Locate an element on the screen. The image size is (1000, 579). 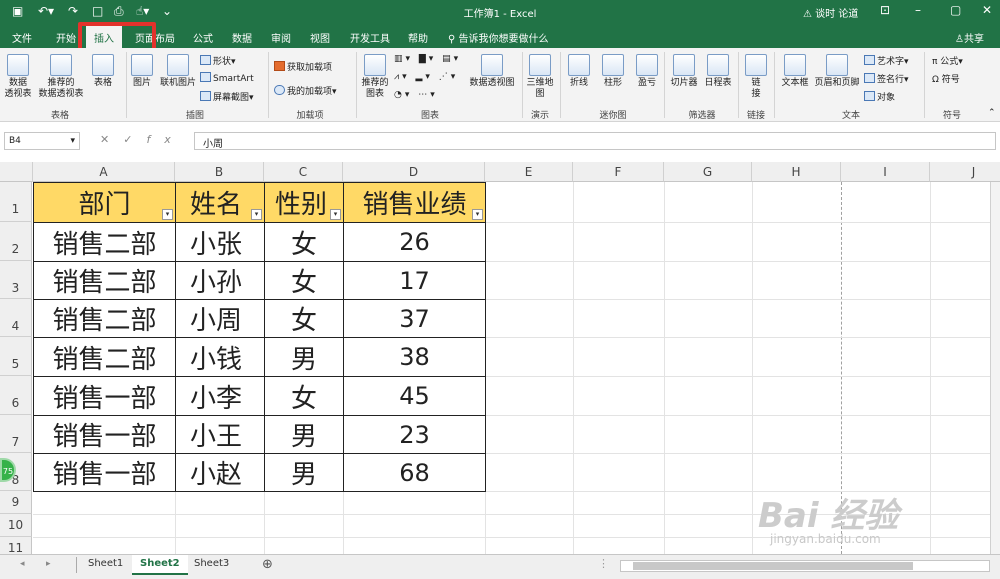
sheet-tab-sheet1: Sheet1 is located at coordinates (105, 565).